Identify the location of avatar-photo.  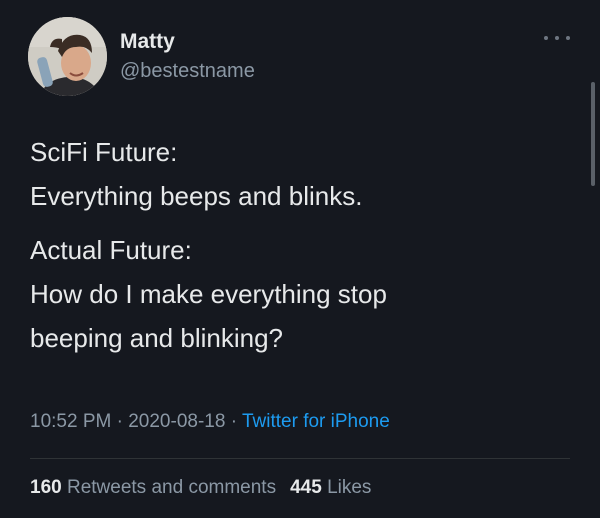
(67, 56).